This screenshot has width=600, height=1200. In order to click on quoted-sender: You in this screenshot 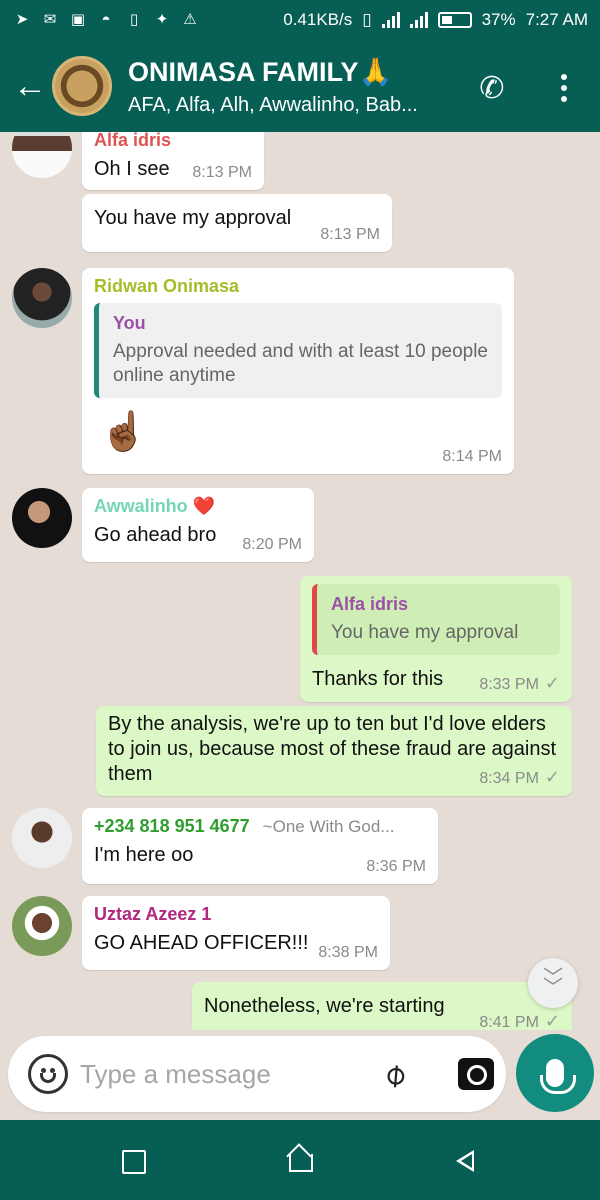, I will do `click(129, 323)`.